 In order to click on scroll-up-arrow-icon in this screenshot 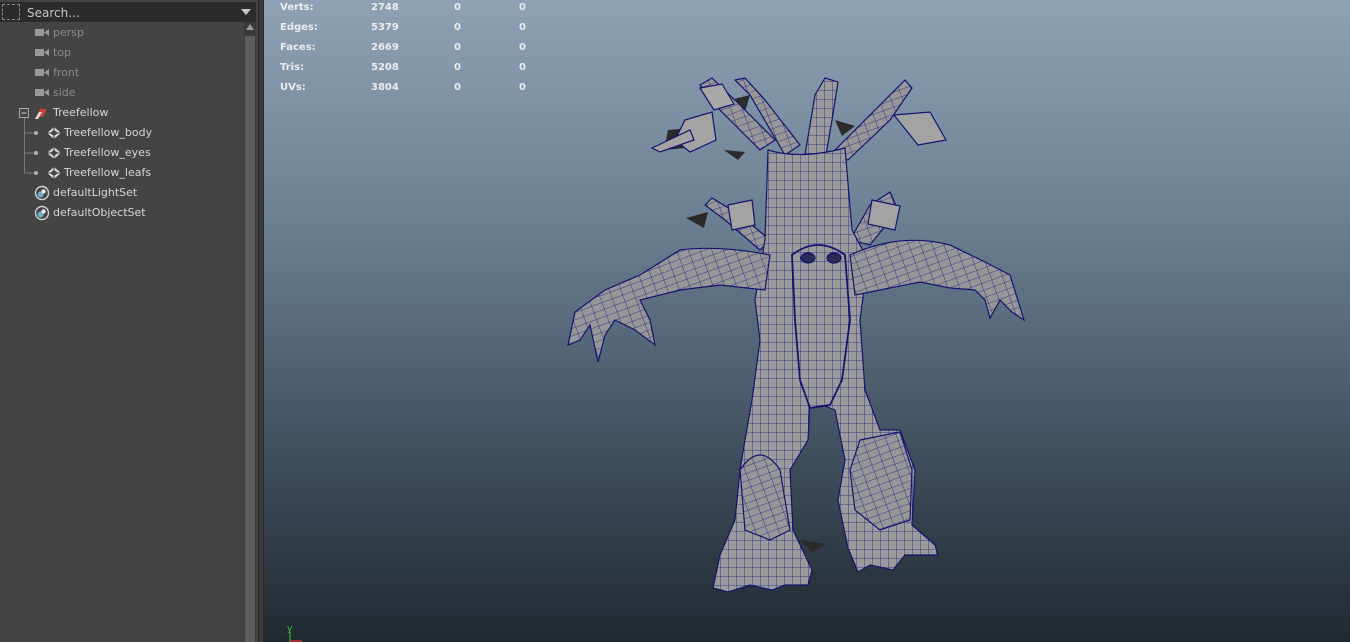, I will do `click(250, 27)`.